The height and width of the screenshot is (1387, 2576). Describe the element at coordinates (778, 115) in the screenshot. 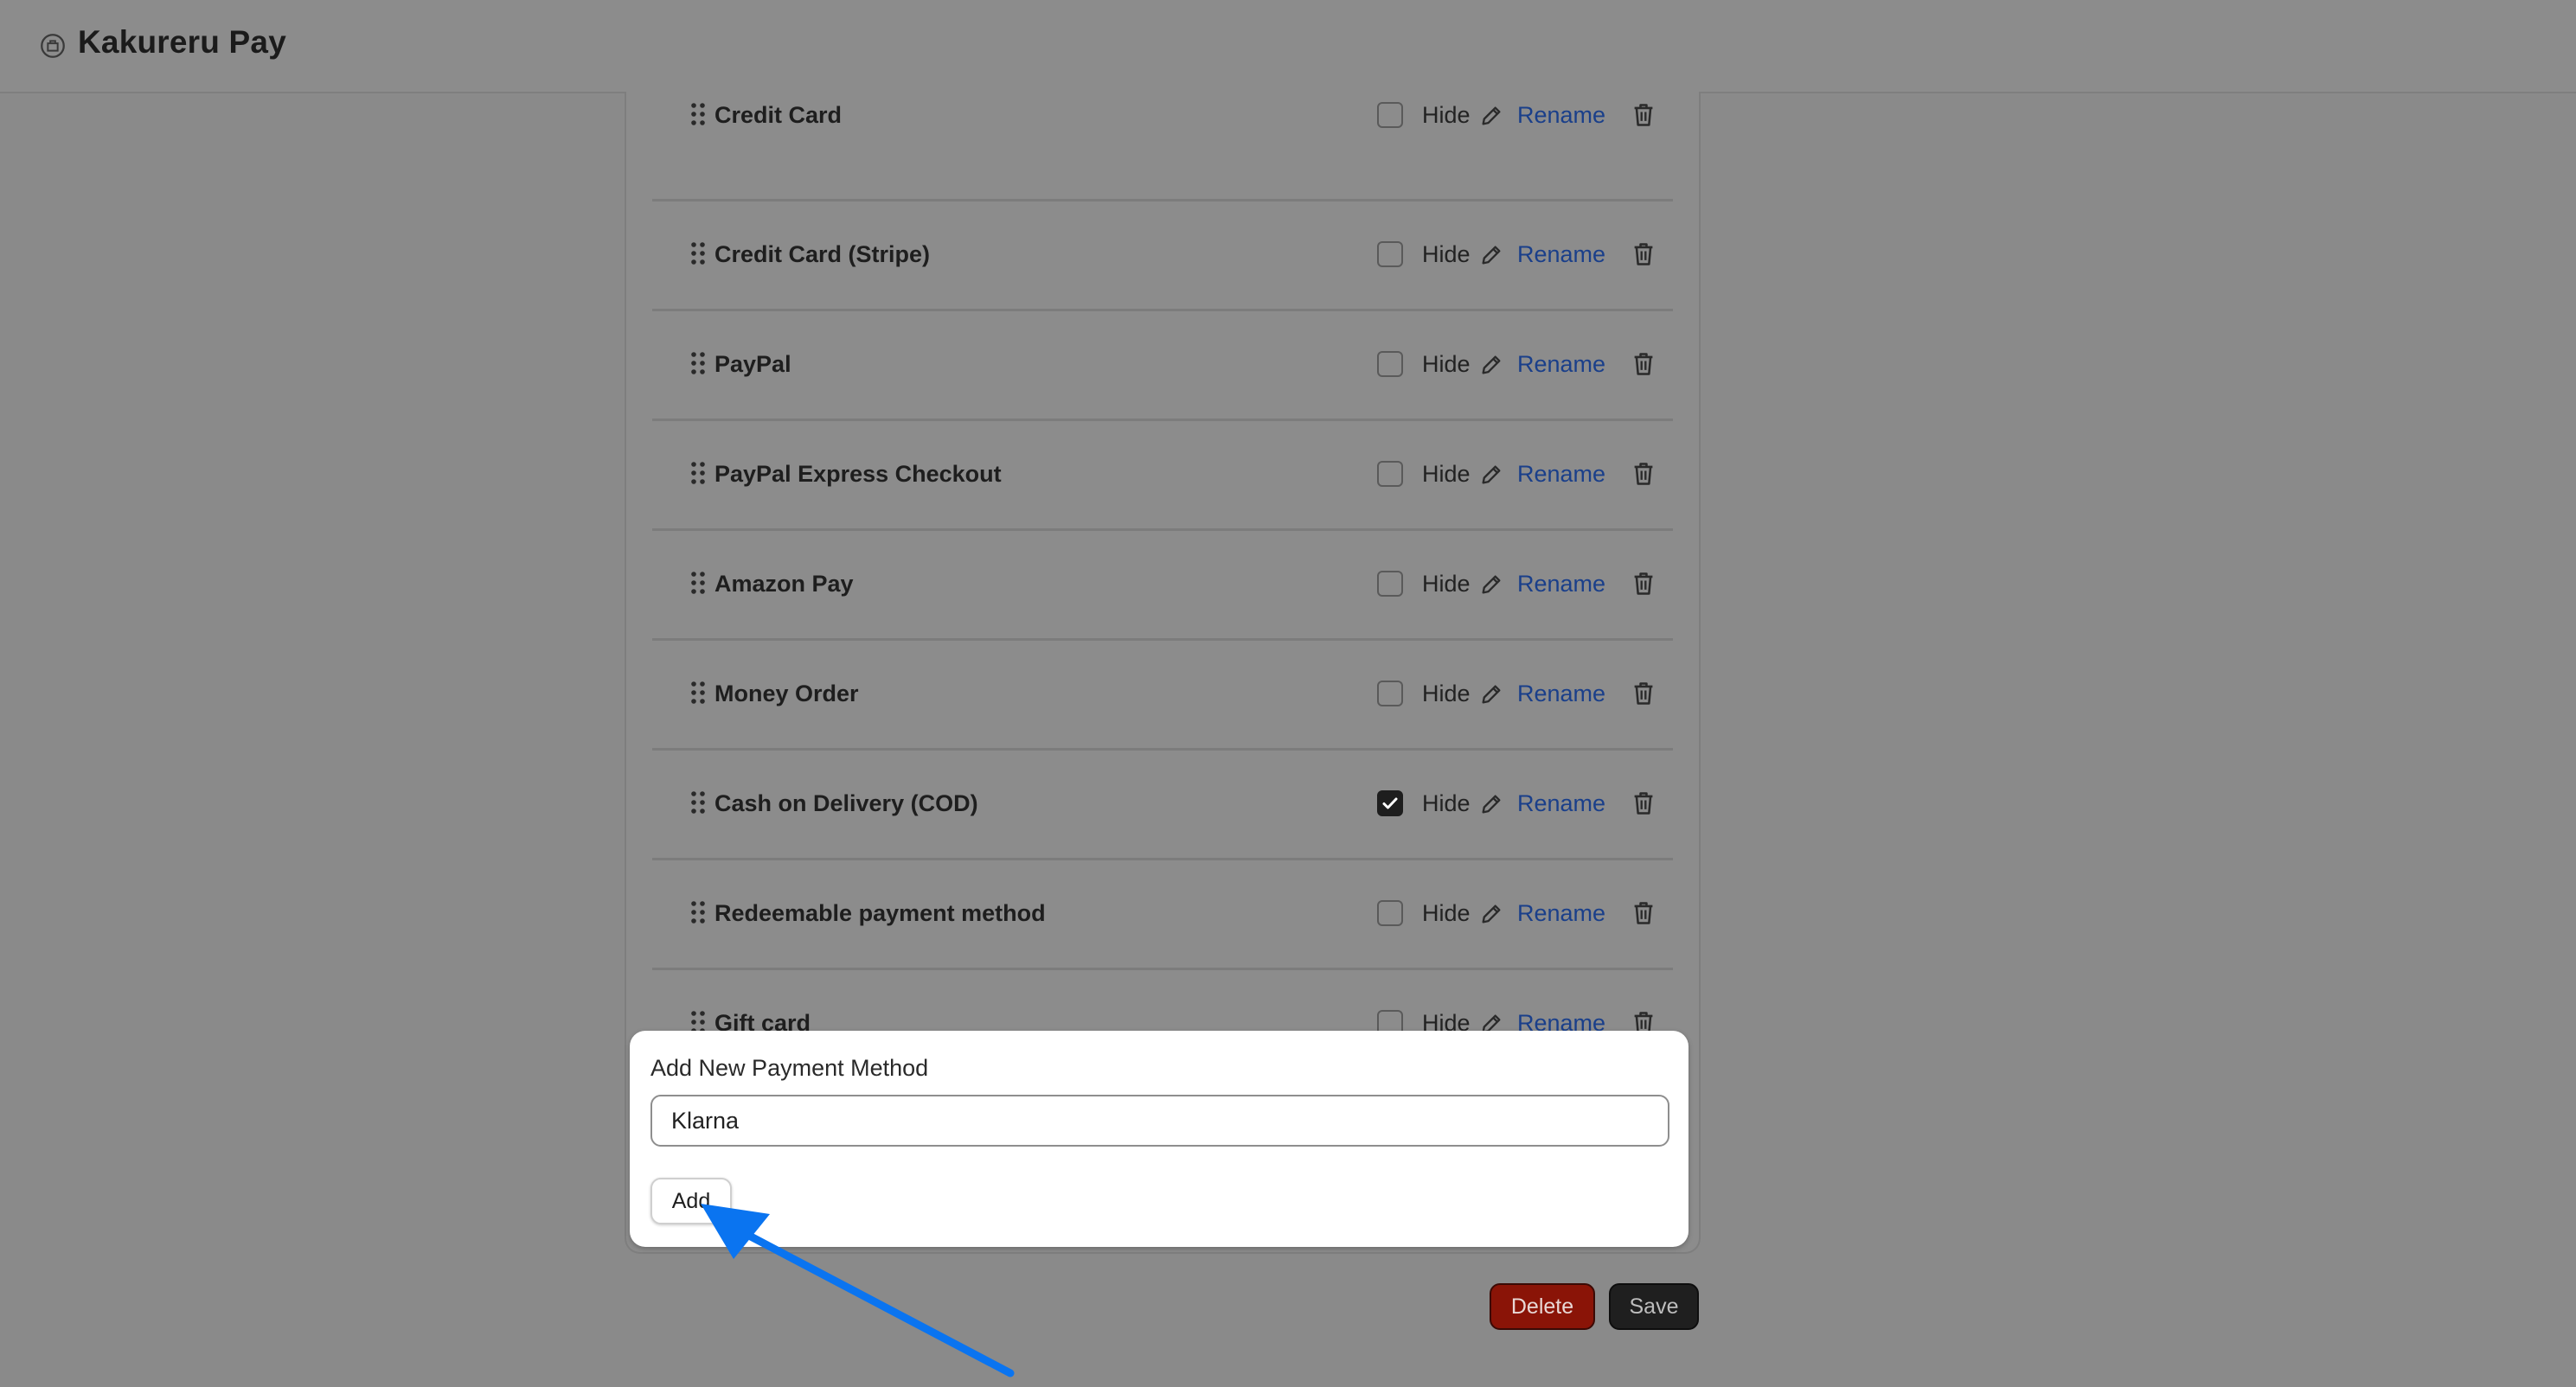

I see `payment-method-name: Credit Card` at that location.